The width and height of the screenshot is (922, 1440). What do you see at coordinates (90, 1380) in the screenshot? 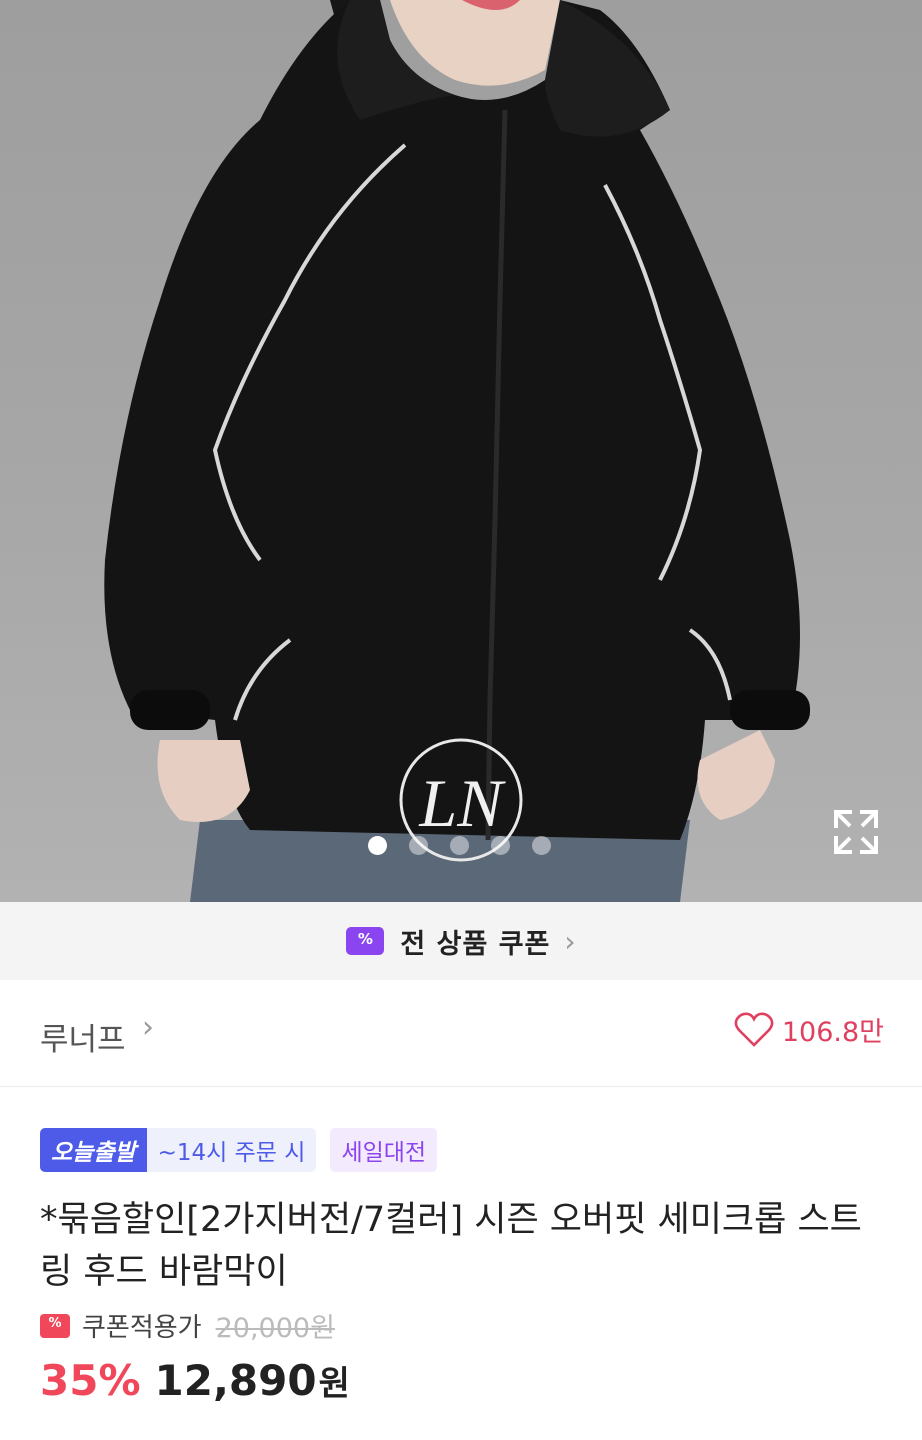
I see `discount-rate: 35%` at bounding box center [90, 1380].